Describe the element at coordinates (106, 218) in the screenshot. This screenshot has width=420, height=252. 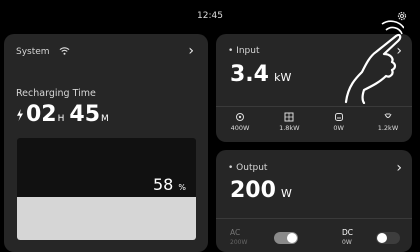
I see `battery-level-fill` at that location.